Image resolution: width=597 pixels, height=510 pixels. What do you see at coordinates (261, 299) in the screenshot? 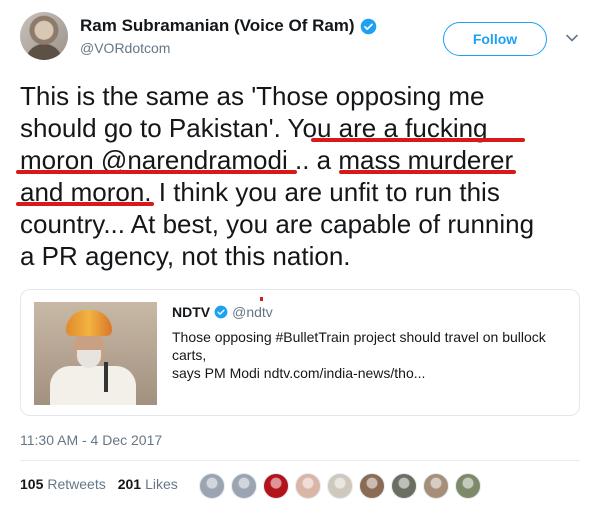
I see `red-mark-annotation` at bounding box center [261, 299].